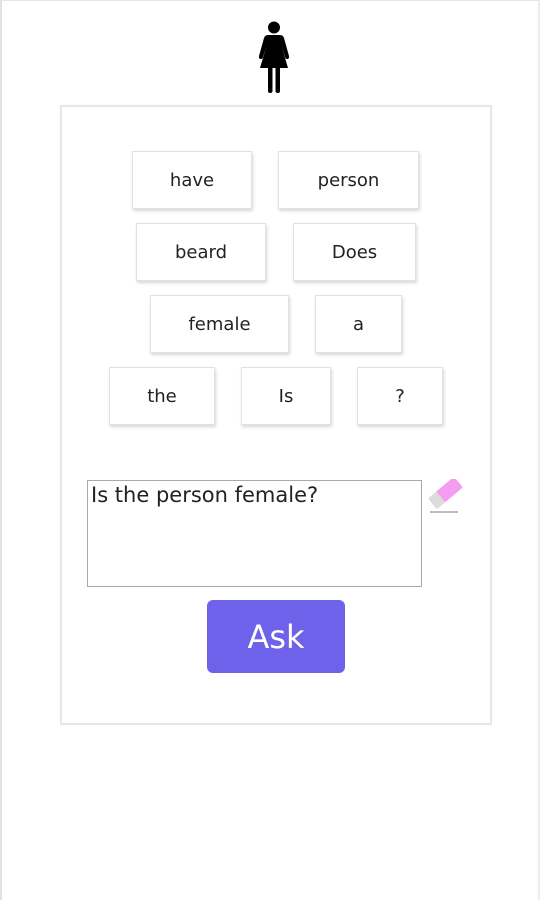  Describe the element at coordinates (219, 324) in the screenshot. I see `word-chip-female: female` at that location.